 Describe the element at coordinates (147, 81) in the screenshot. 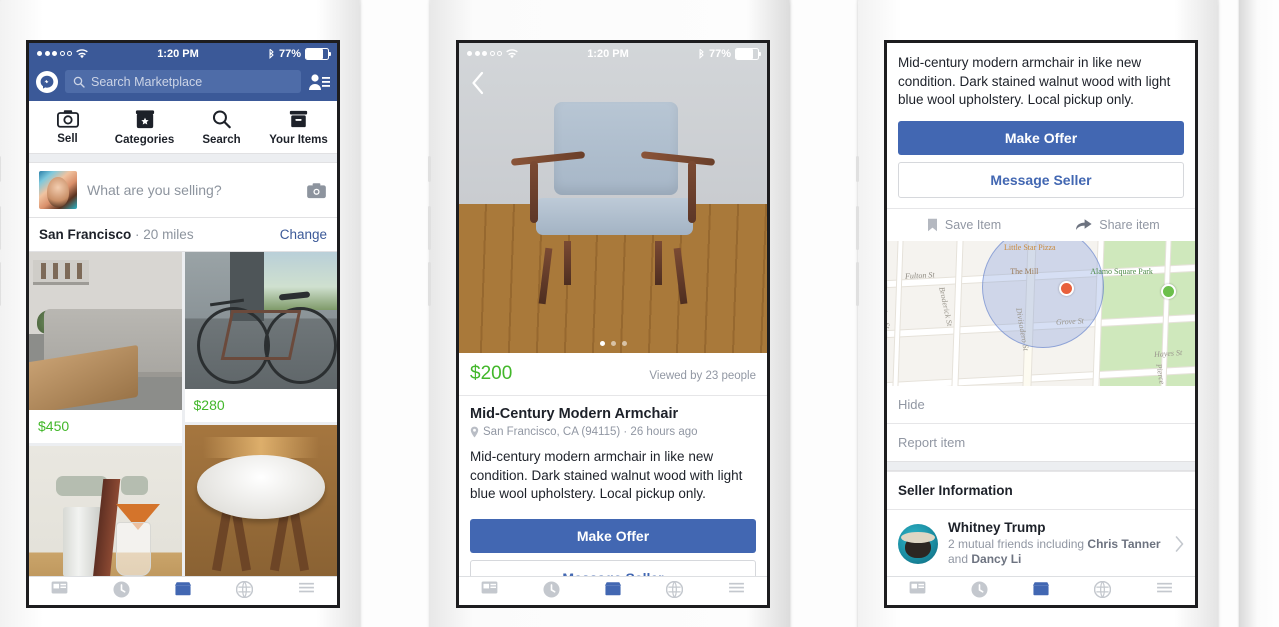

I see `search-placeholder-text: Search Marketplace` at that location.